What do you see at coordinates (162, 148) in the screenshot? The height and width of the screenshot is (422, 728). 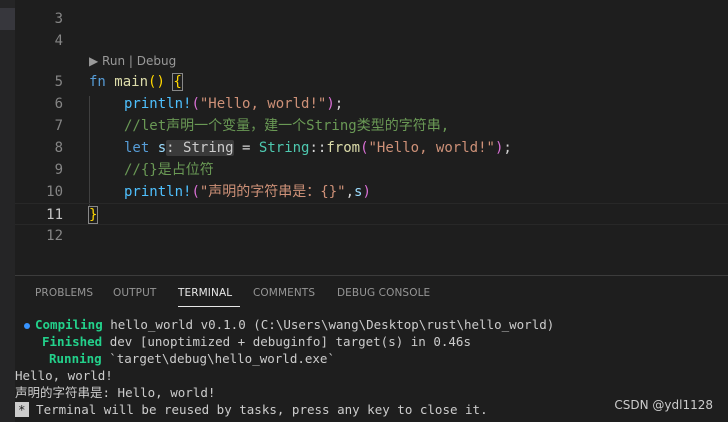 I see `variable: s` at bounding box center [162, 148].